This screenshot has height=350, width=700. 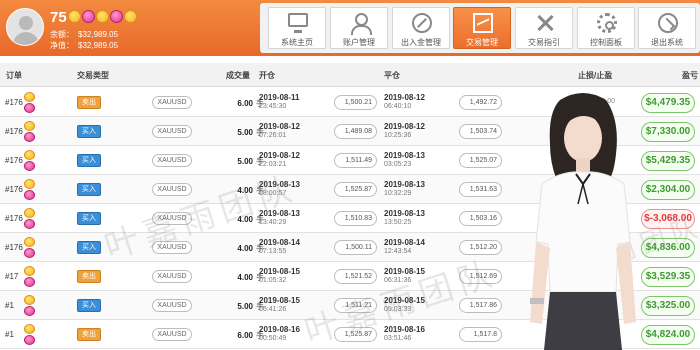 I want to click on close-time: 10:32:29, so click(x=398, y=193).